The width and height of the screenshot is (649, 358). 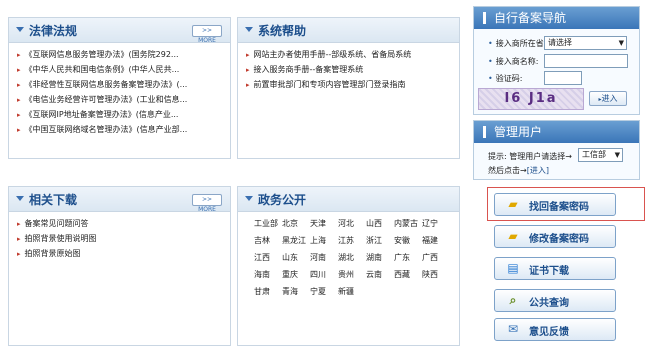 What do you see at coordinates (563, 78) in the screenshot?
I see `captcha-input` at bounding box center [563, 78].